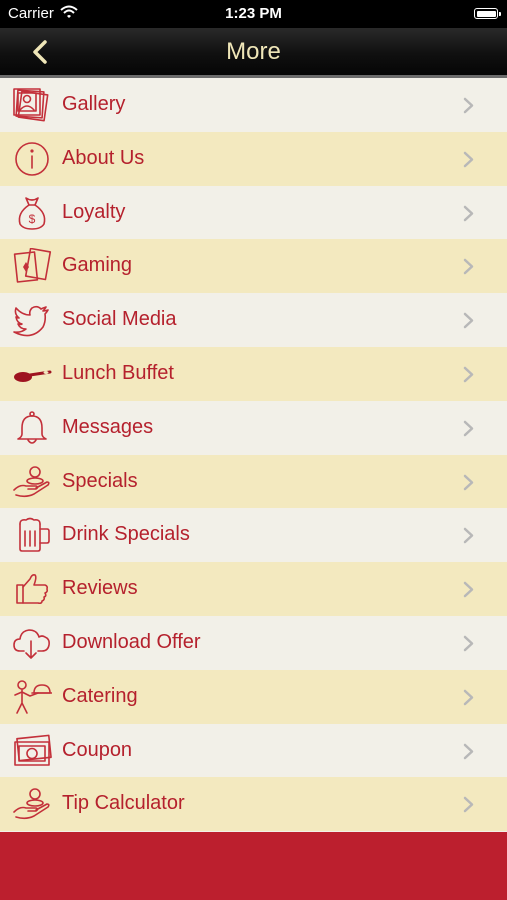 Image resolution: width=507 pixels, height=900 pixels. Describe the element at coordinates (97, 265) in the screenshot. I see `menu-item-label: Gaming` at that location.